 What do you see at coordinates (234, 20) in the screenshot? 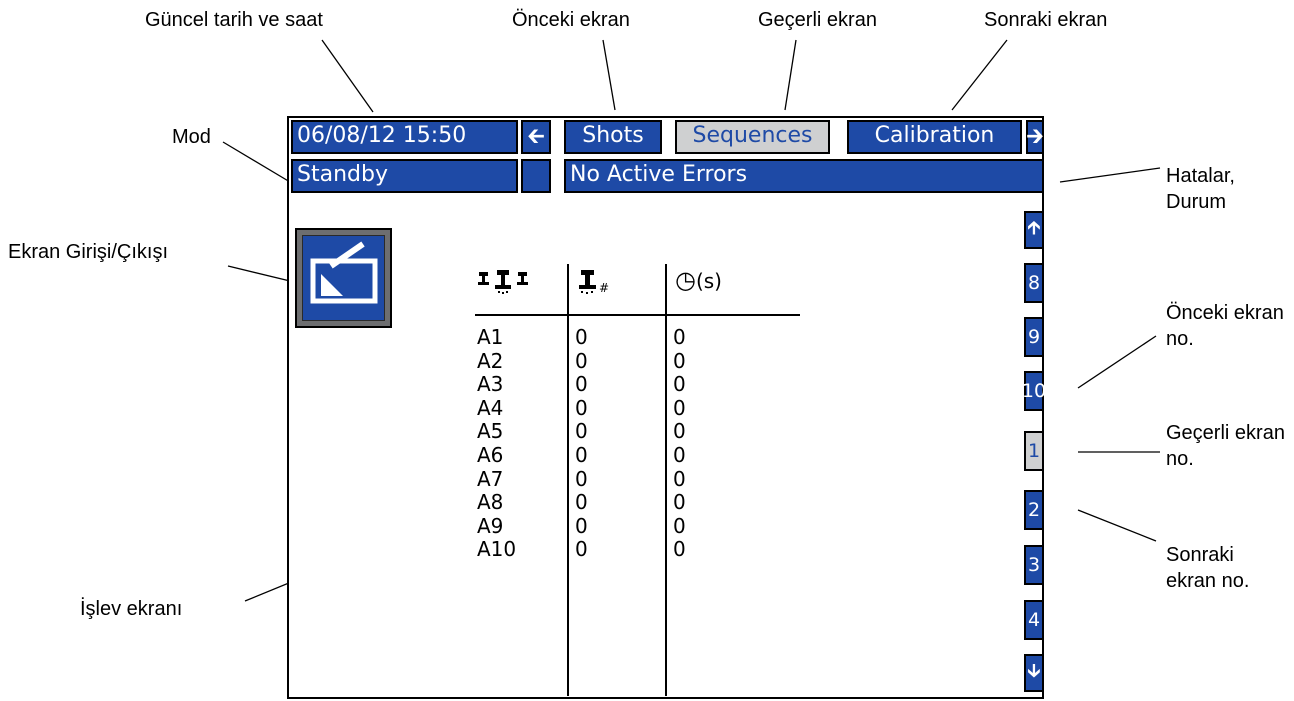
I see `callout-date-time: Güncel tarih ve saat` at bounding box center [234, 20].